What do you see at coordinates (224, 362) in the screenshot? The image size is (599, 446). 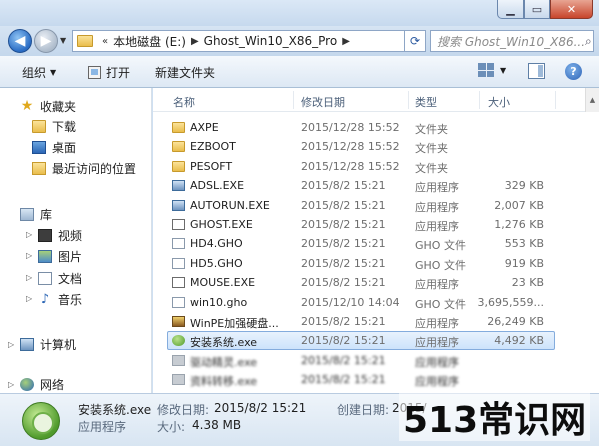 I see `file-name: 驱动精灵.exe` at bounding box center [224, 362].